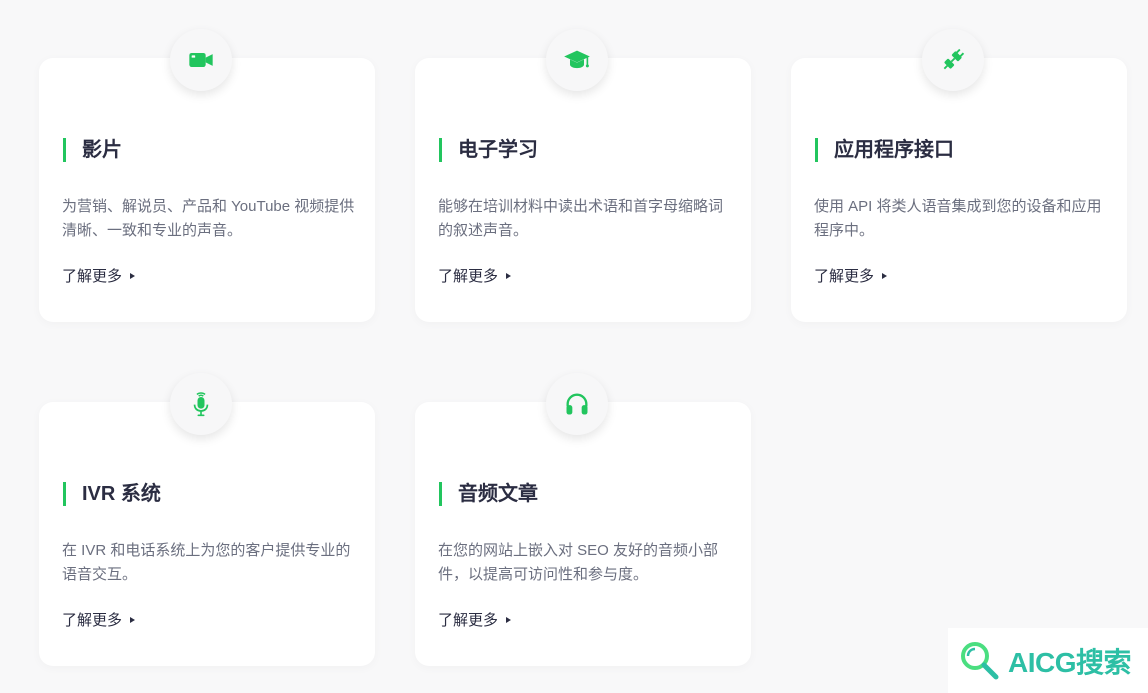 The image size is (1148, 693). Describe the element at coordinates (980, 660) in the screenshot. I see `search-magnifier-logo-icon` at that location.